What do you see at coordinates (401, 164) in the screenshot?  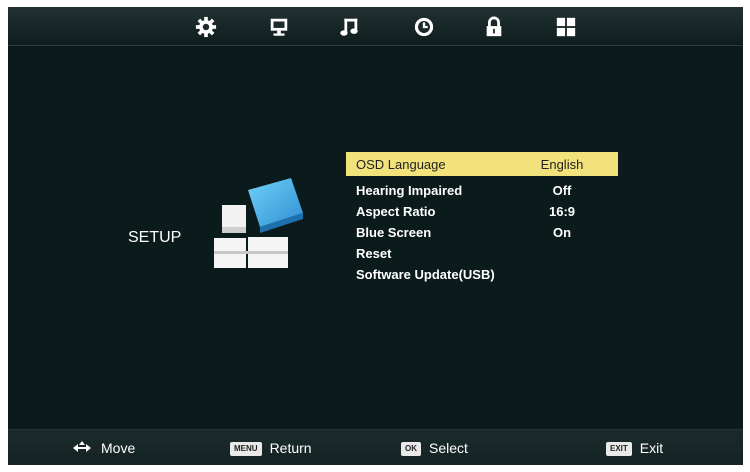 I see `menu-item-label: OSD Language` at bounding box center [401, 164].